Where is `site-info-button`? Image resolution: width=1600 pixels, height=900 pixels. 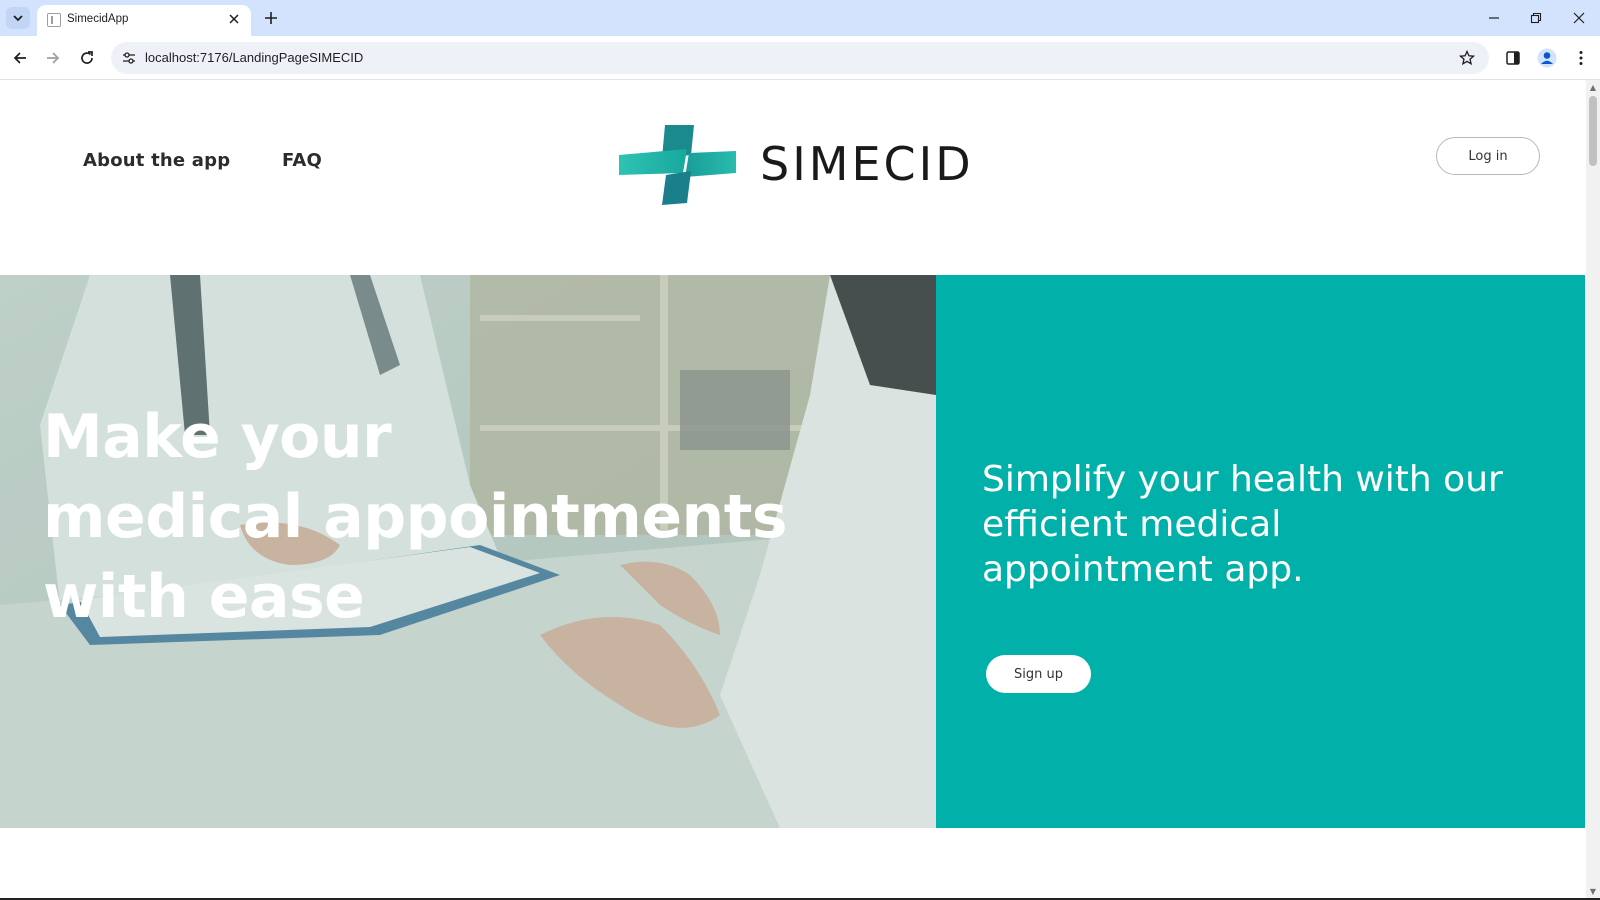
site-info-button is located at coordinates (129, 58).